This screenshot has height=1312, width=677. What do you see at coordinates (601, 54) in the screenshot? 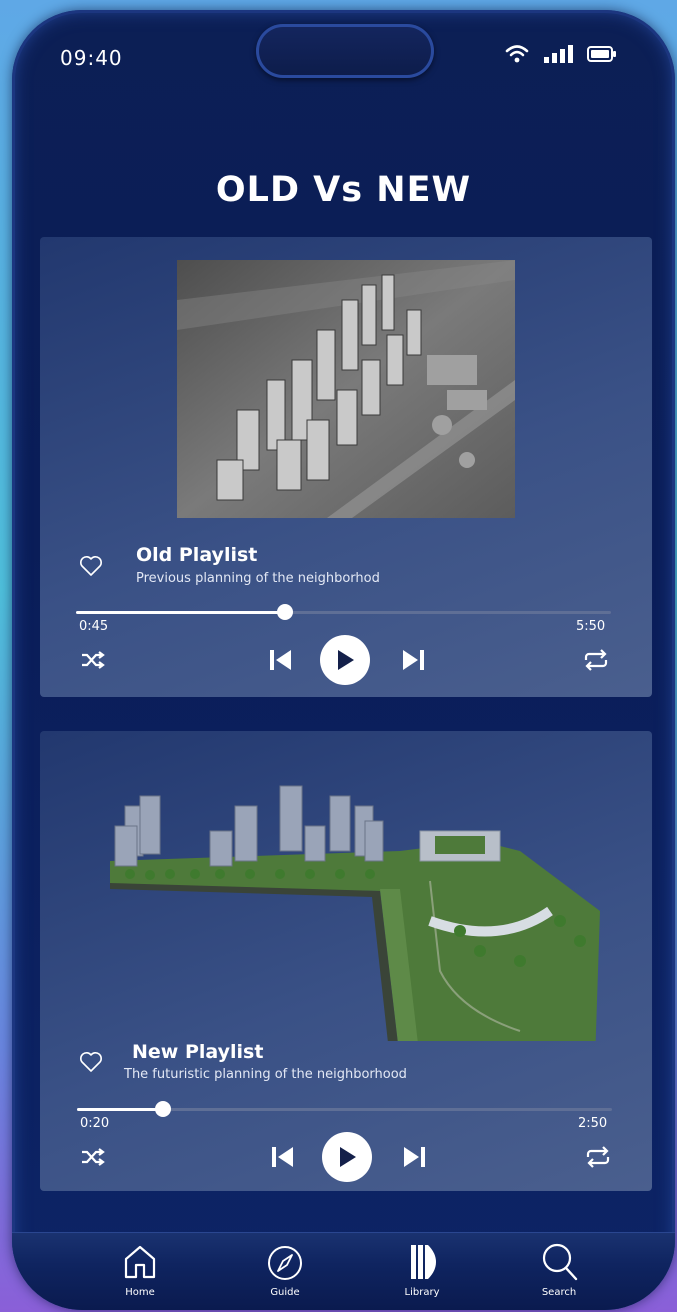
I see `battery-icon` at bounding box center [601, 54].